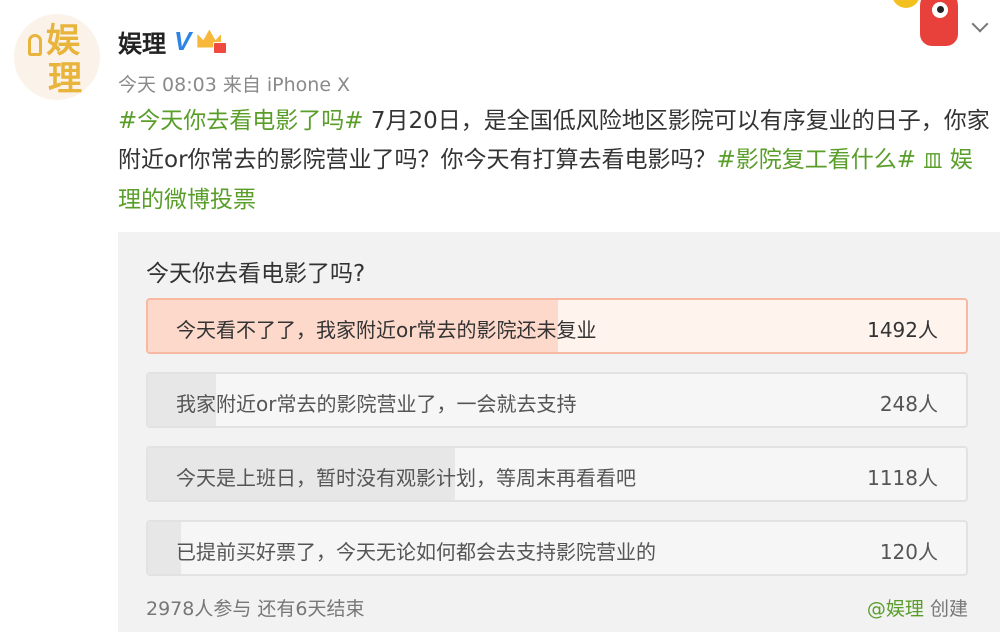 Image resolution: width=1000 pixels, height=632 pixels. I want to click on chevron-down-icon, so click(980, 24).